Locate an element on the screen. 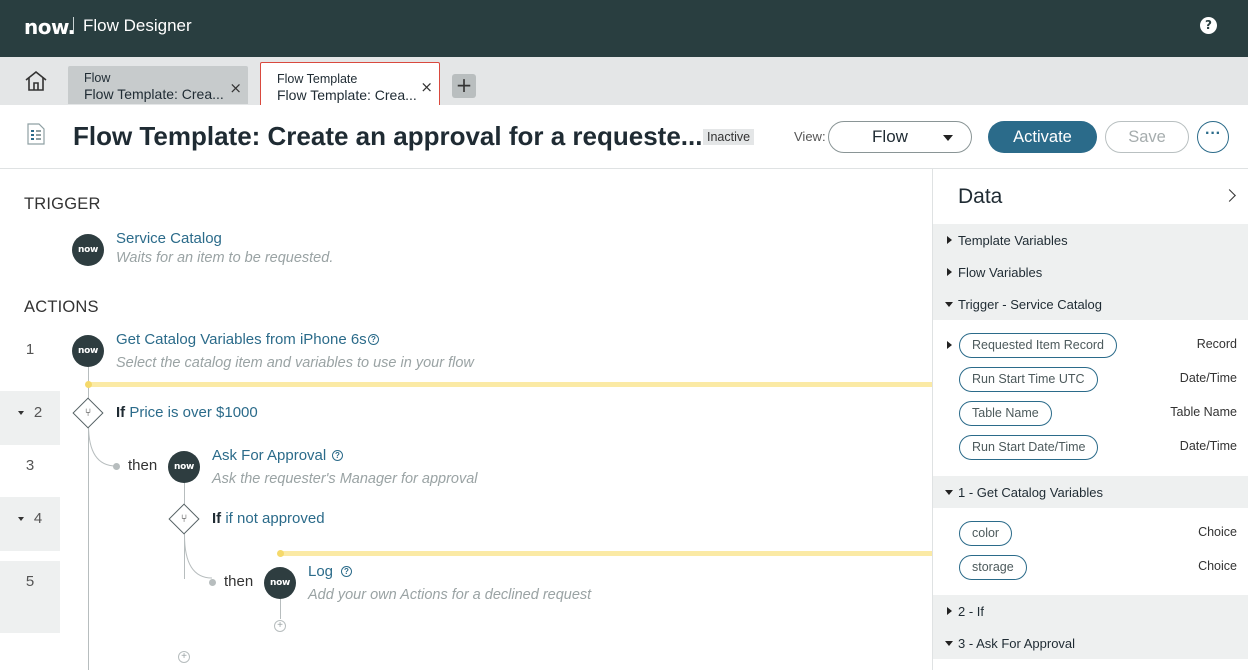 This screenshot has width=1248, height=670. tree-section-trigger: Trigger - Service Catalog is located at coordinates (1090, 304).